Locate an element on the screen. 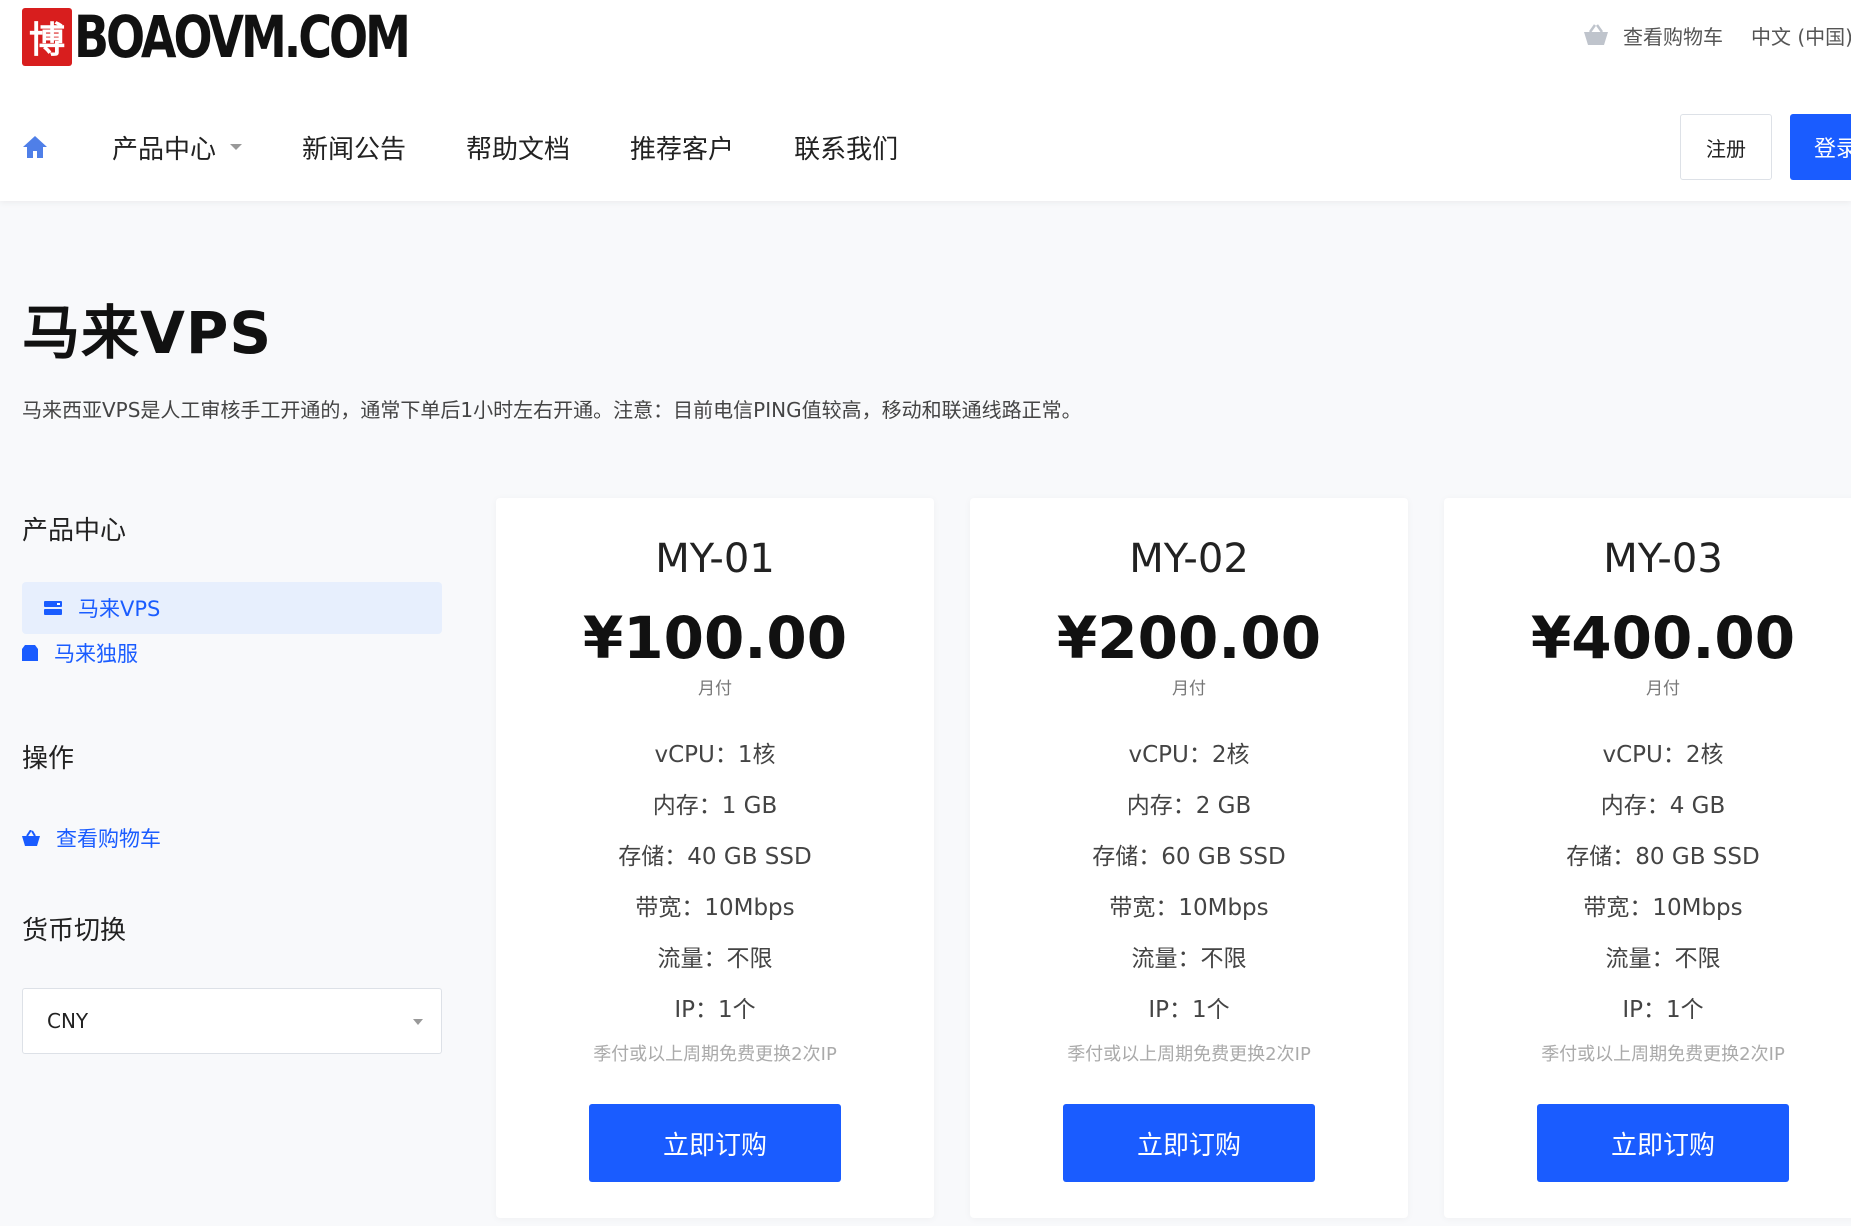  product-name: MY-01 is located at coordinates (715, 559).